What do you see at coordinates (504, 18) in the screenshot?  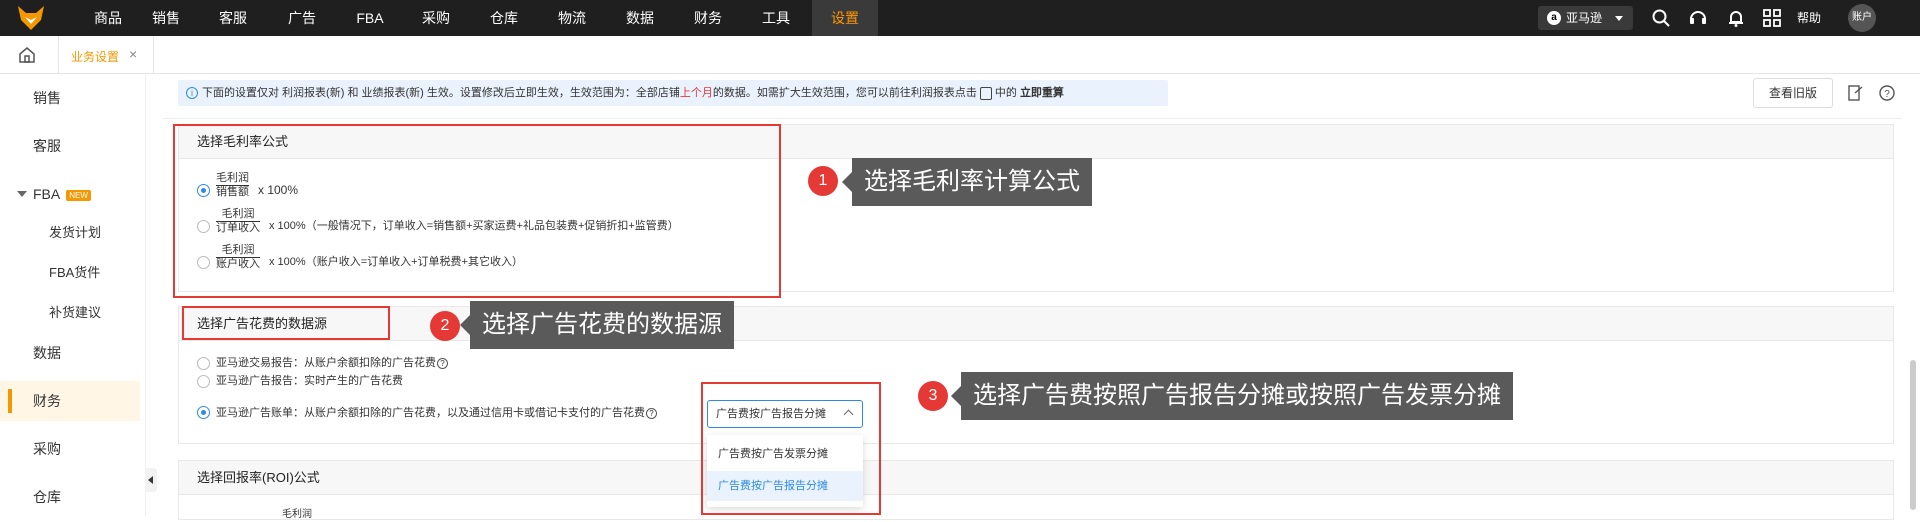 I see `nav-warehouse: 仓库` at bounding box center [504, 18].